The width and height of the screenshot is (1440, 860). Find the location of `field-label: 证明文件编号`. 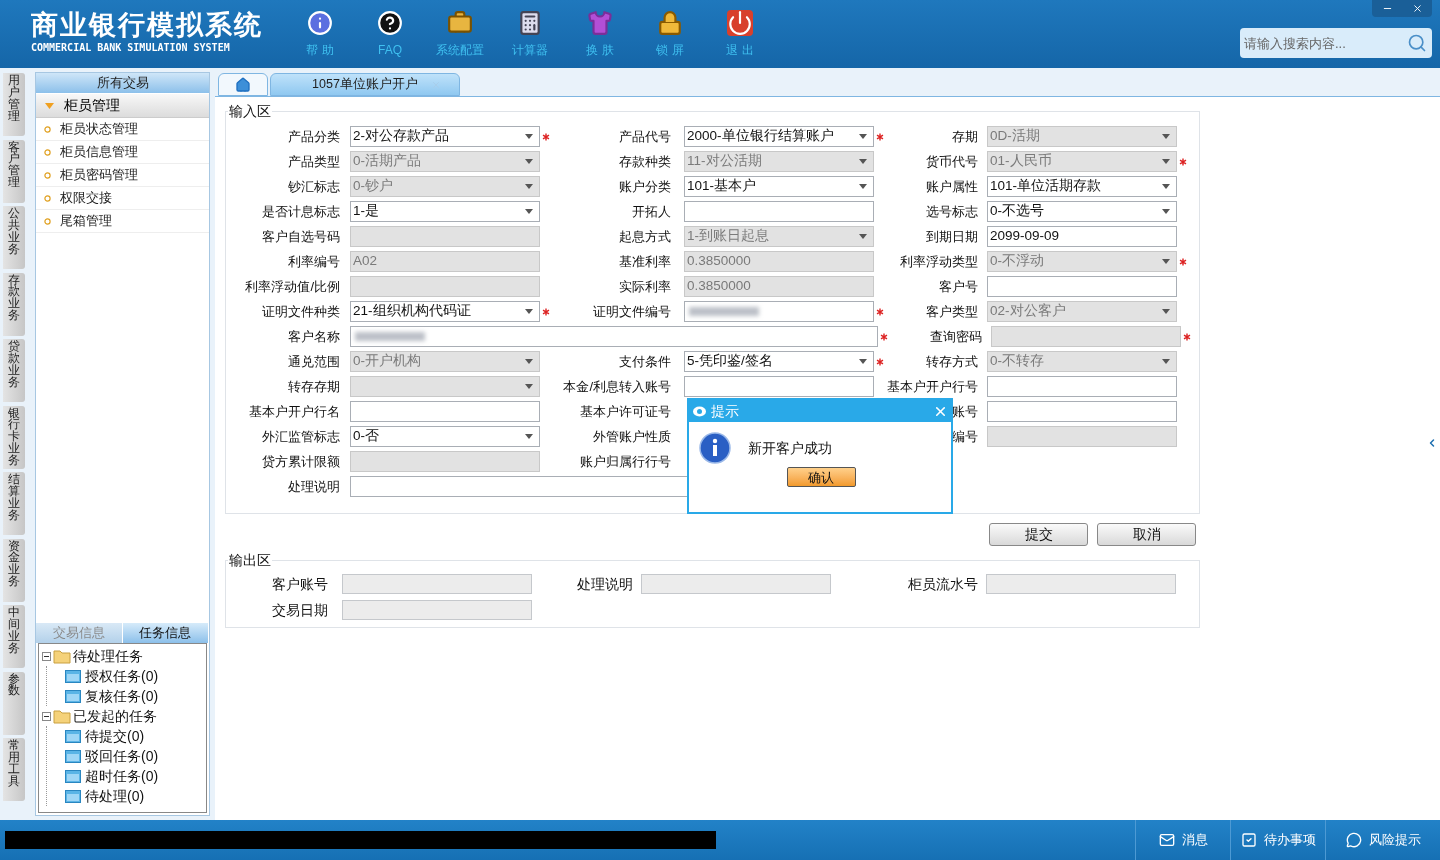

field-label: 证明文件编号 is located at coordinates (632, 311).